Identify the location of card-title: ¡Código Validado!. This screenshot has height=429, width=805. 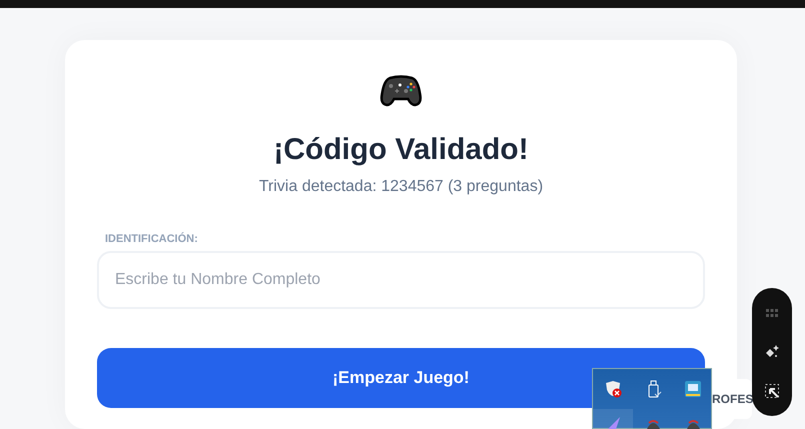
(401, 150).